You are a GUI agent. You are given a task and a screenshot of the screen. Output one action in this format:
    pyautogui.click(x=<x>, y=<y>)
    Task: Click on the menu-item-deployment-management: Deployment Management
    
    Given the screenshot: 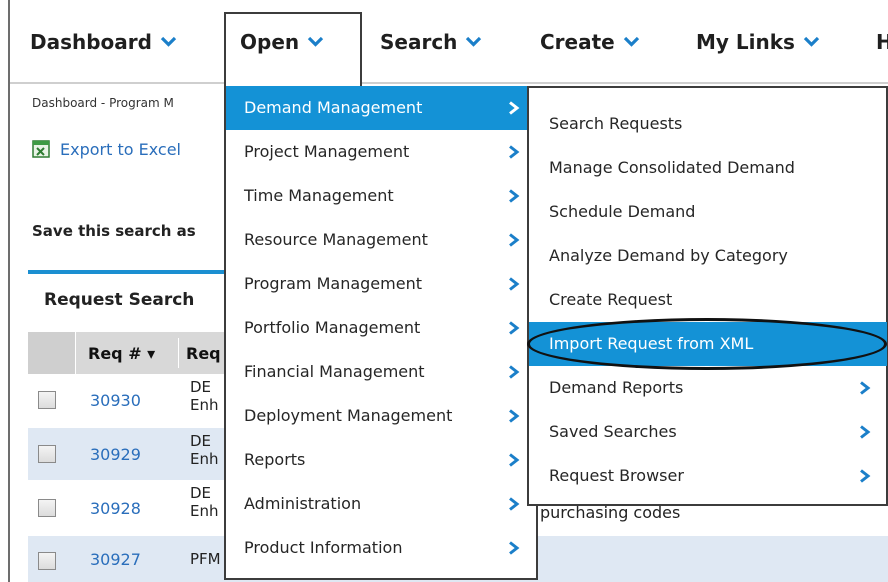 What is the action you would take?
    pyautogui.click(x=379, y=416)
    